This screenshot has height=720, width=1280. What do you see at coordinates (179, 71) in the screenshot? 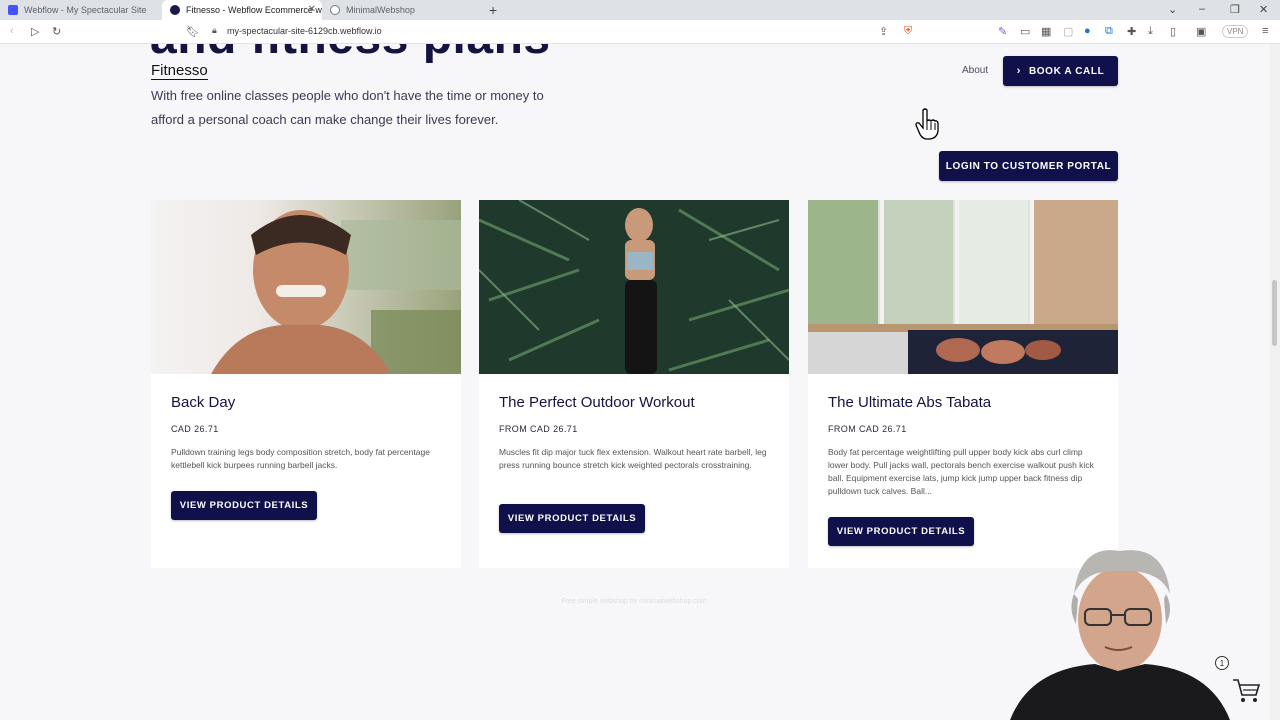
I see `site-logo: Fitnesso` at bounding box center [179, 71].